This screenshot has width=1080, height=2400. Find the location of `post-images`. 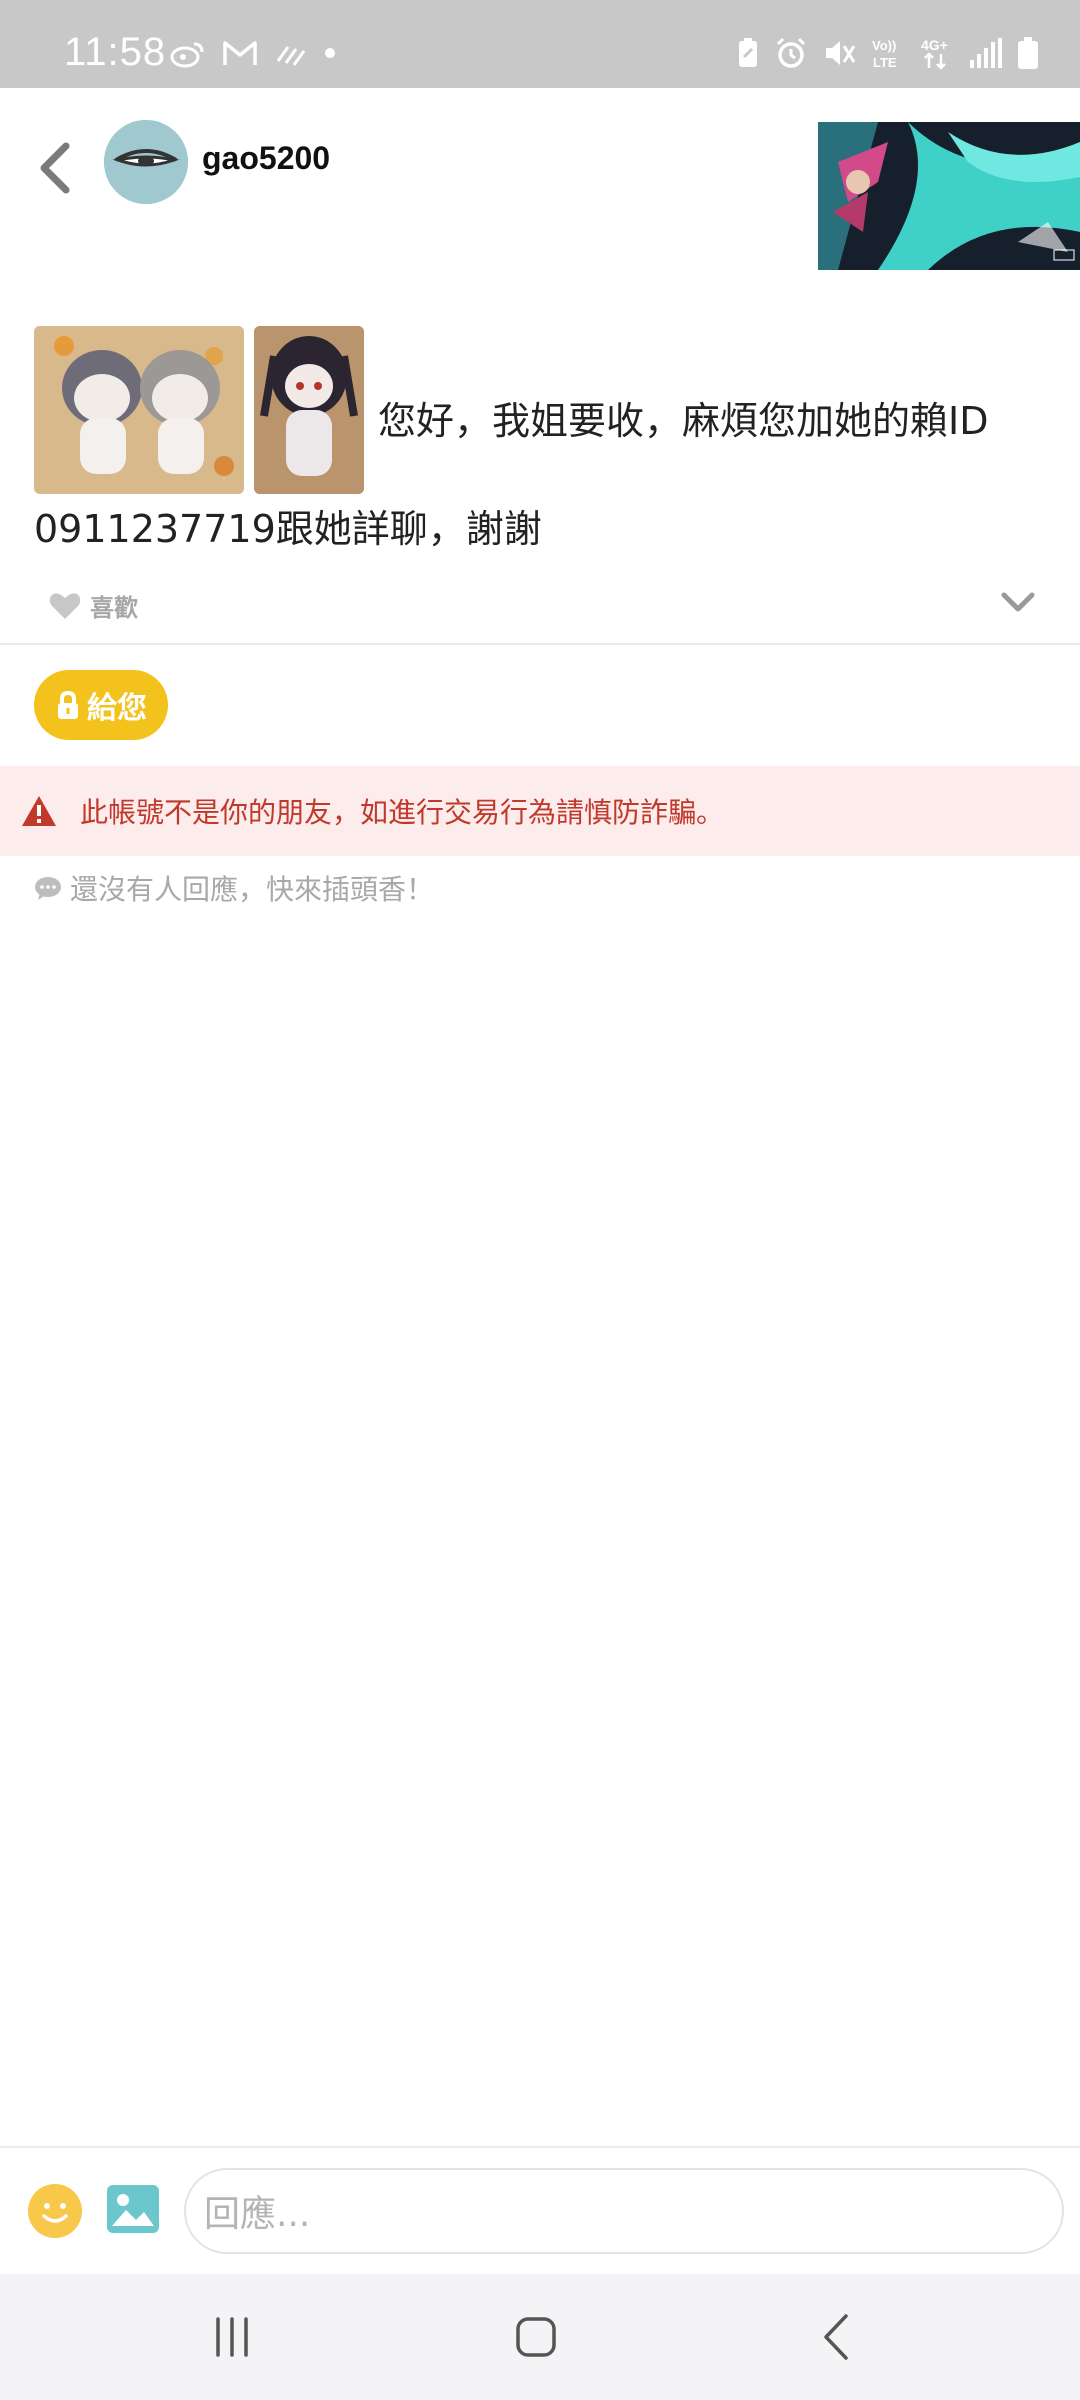

post-images is located at coordinates (199, 410).